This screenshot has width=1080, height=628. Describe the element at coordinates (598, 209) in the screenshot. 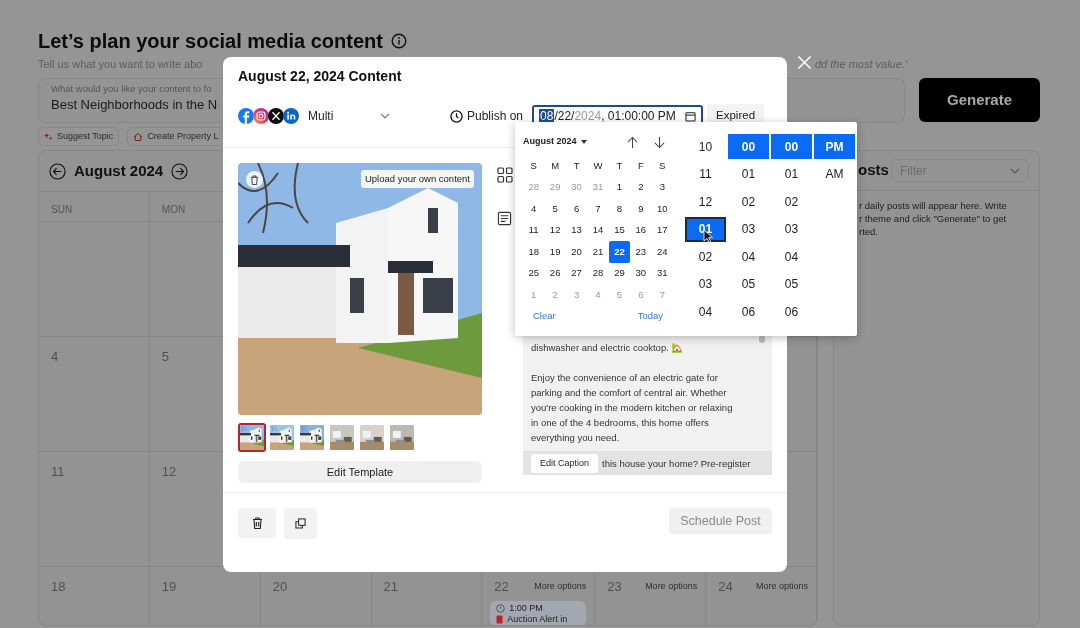

I see `calendar-day: 7` at that location.